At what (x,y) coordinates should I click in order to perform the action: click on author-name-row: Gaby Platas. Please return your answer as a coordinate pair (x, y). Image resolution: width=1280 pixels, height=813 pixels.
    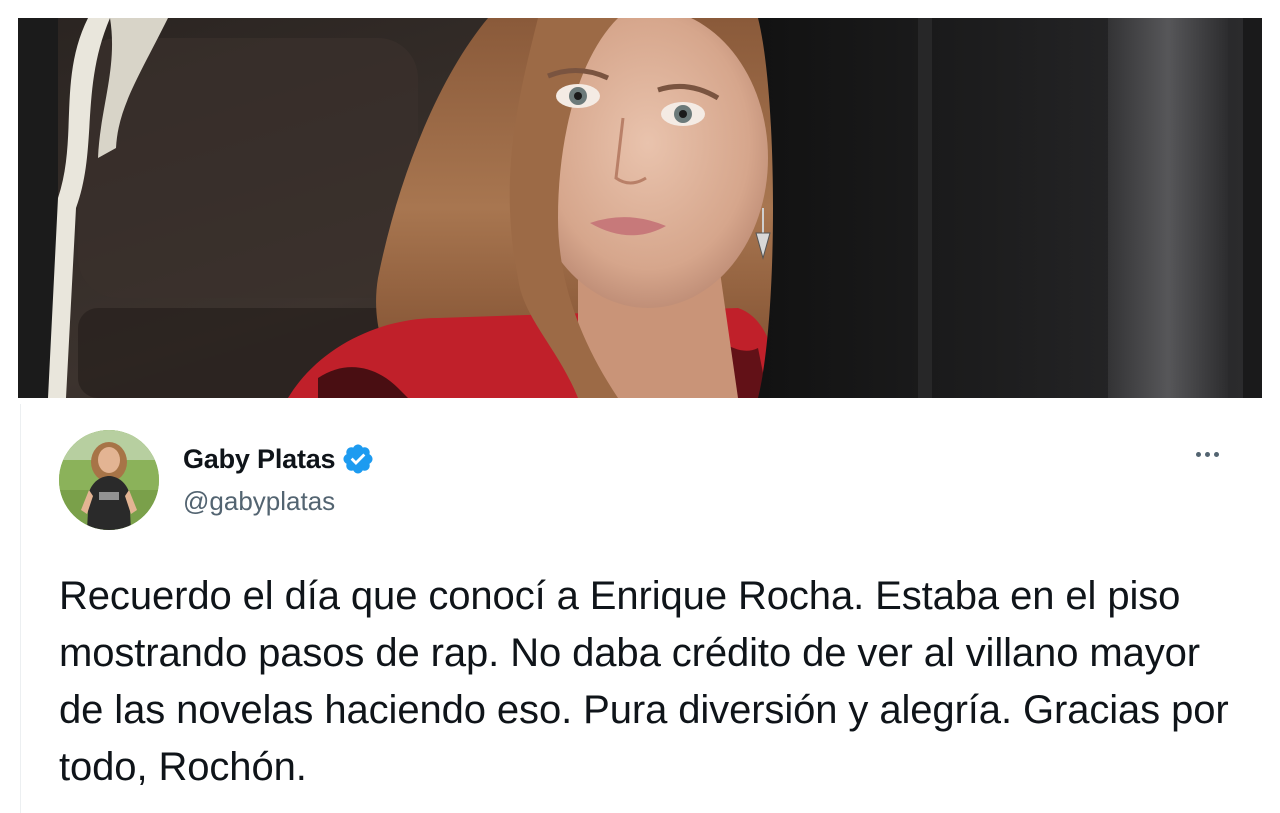
    Looking at the image, I should click on (279, 459).